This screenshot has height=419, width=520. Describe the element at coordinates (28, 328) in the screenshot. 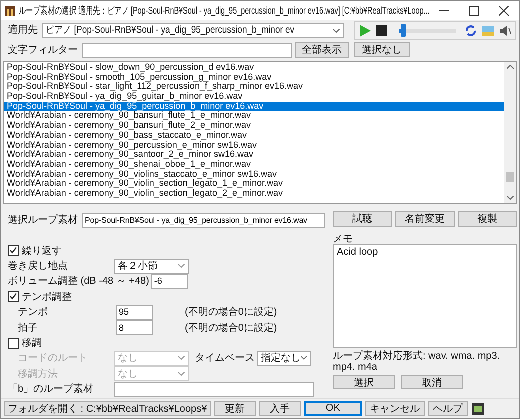

I see `setting-label: 拍子` at that location.